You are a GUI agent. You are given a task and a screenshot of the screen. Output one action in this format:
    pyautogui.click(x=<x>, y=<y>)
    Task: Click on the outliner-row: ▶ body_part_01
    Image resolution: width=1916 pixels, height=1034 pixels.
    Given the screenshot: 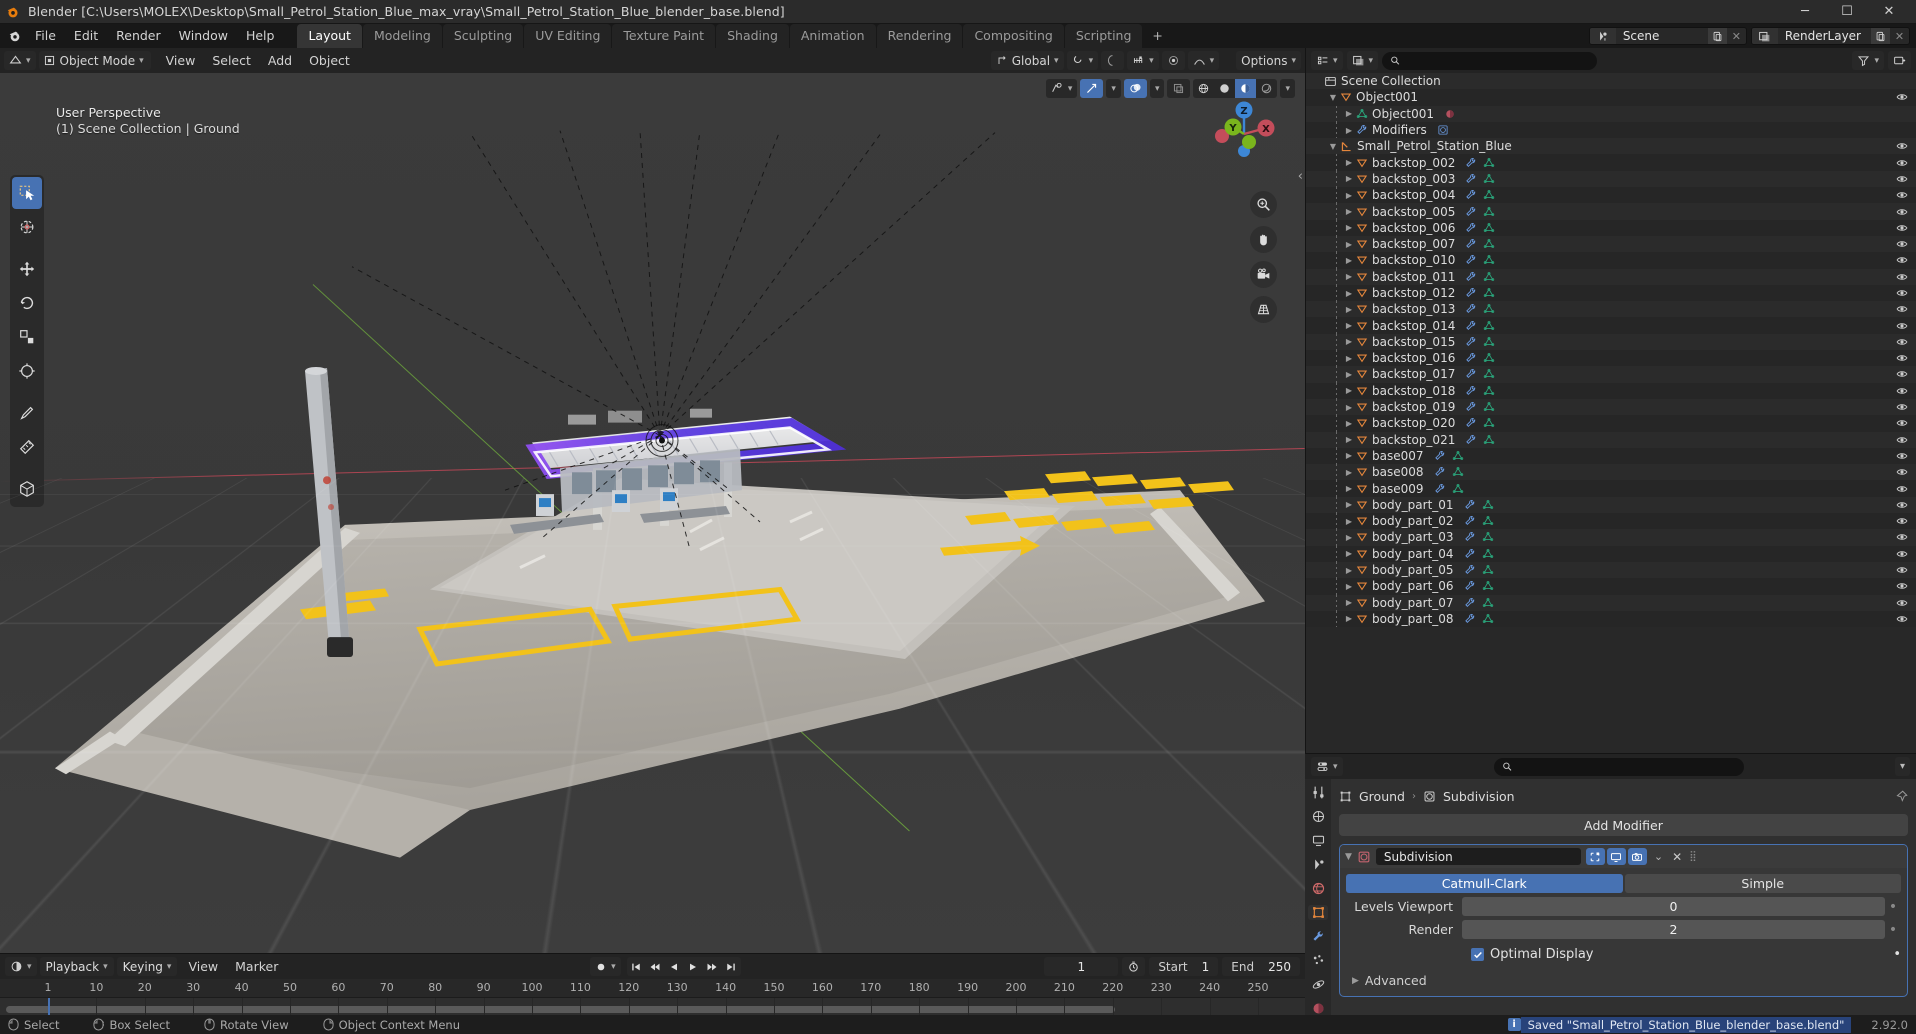 What is the action you would take?
    pyautogui.click(x=1611, y=505)
    